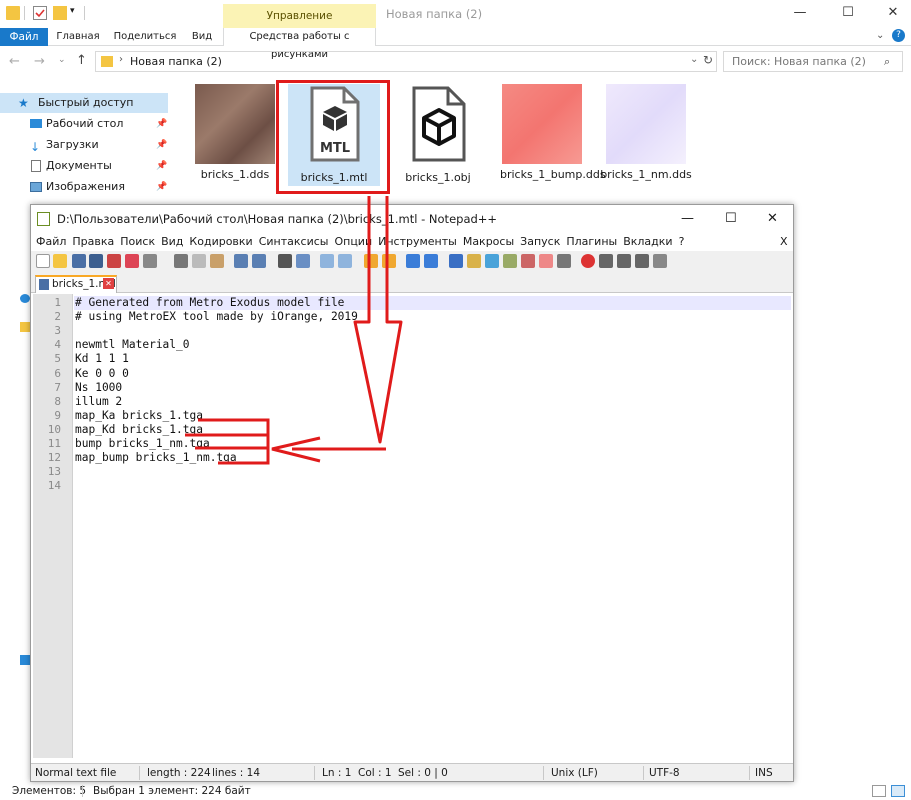 The image size is (911, 800). I want to click on annotation-down-arrow, so click(378, 320).